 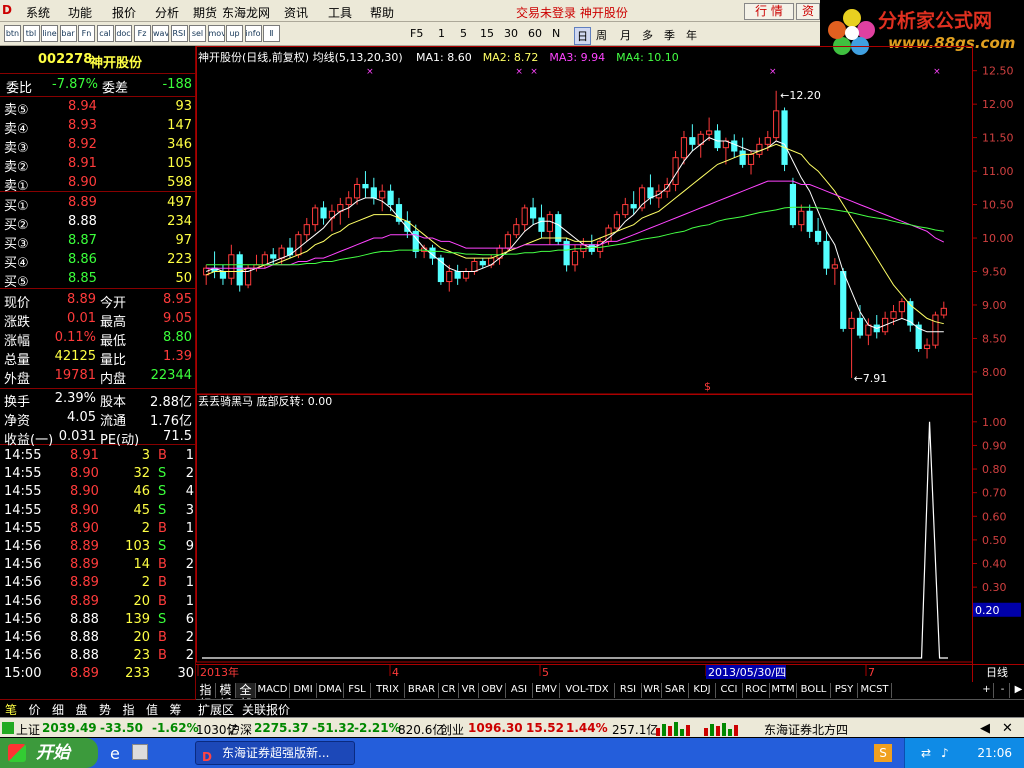 What do you see at coordinates (416, 33) in the screenshot?
I see `period-button-0: F5` at bounding box center [416, 33].